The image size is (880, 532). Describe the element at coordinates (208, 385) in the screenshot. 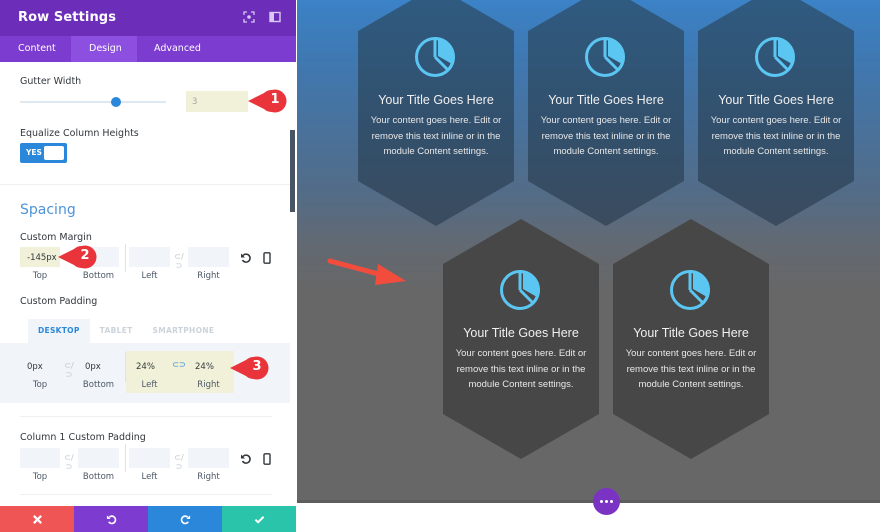

I see `padding-right-label: Right` at that location.